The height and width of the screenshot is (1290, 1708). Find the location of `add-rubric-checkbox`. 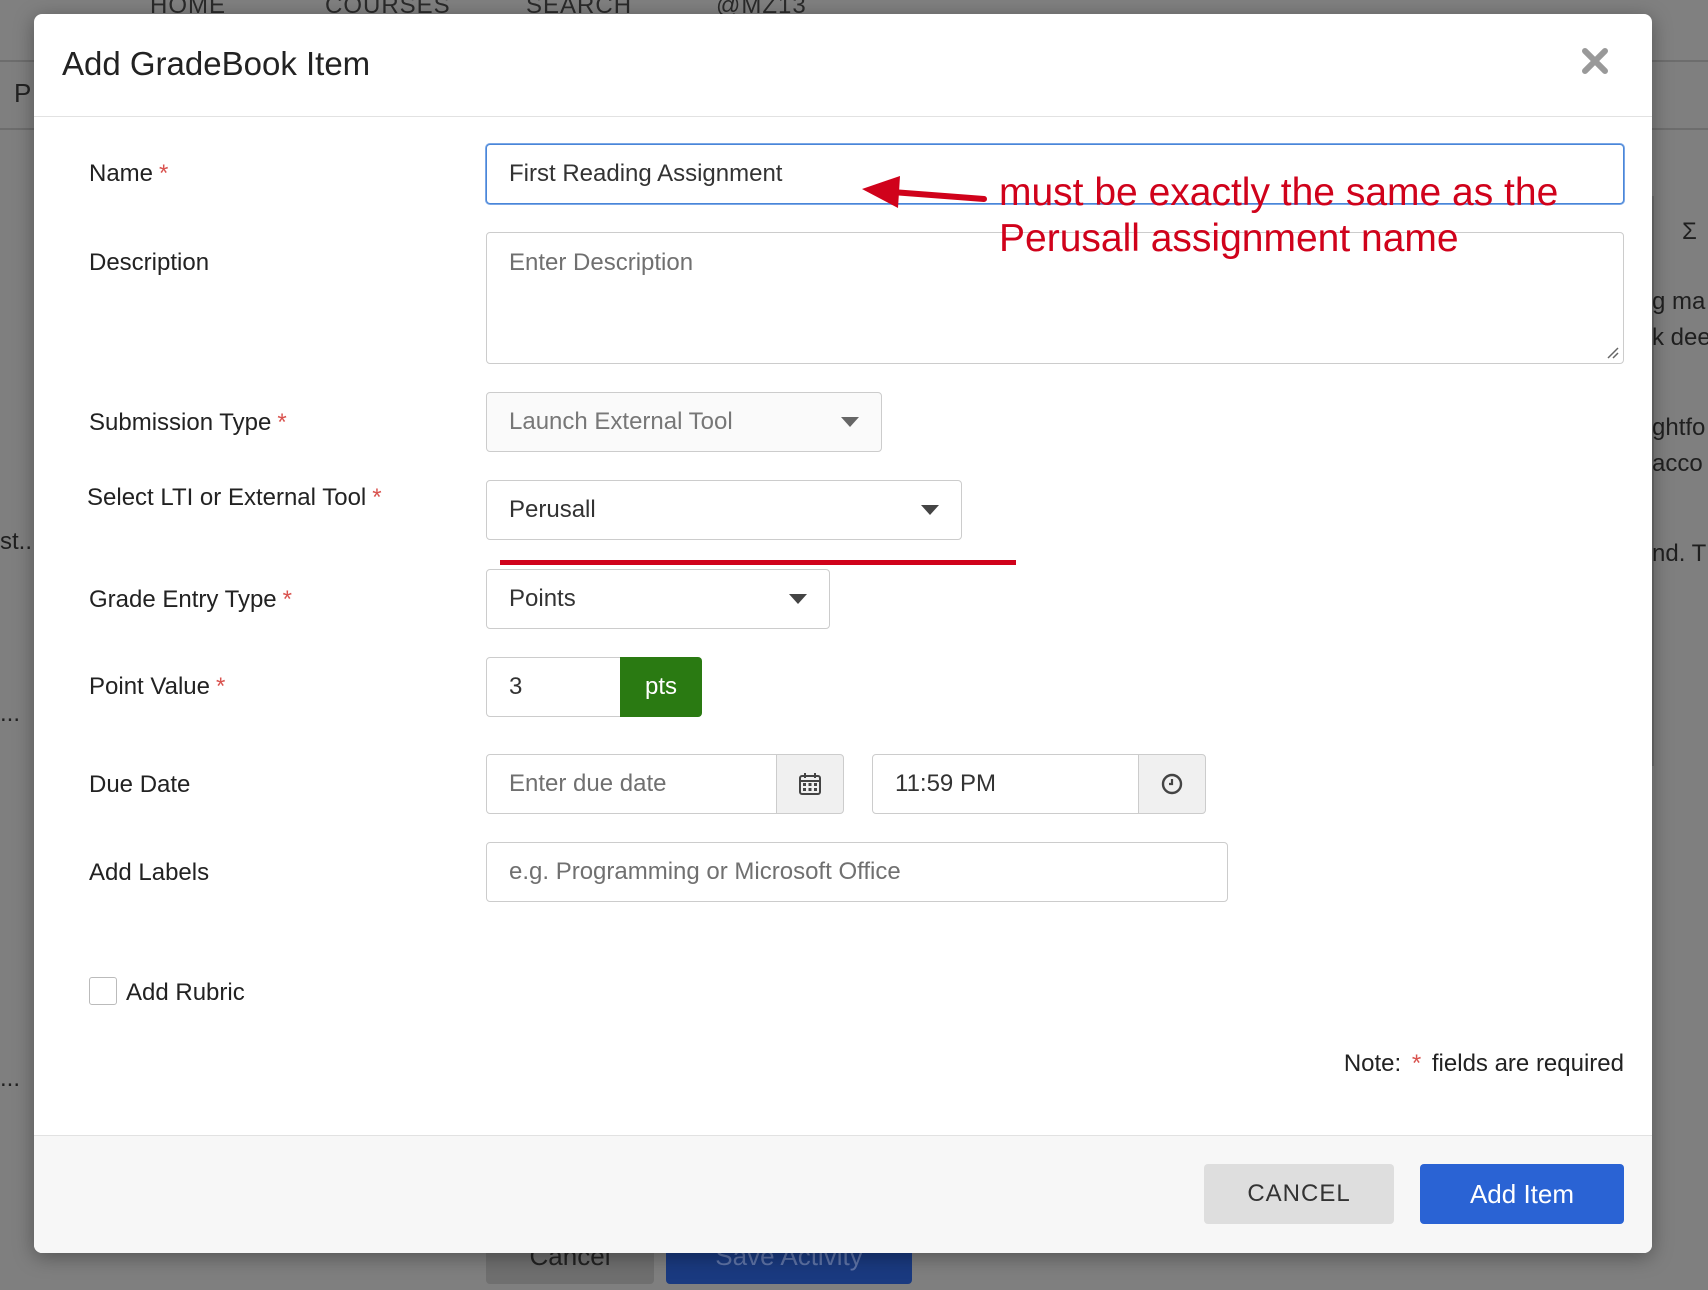

add-rubric-checkbox is located at coordinates (103, 991).